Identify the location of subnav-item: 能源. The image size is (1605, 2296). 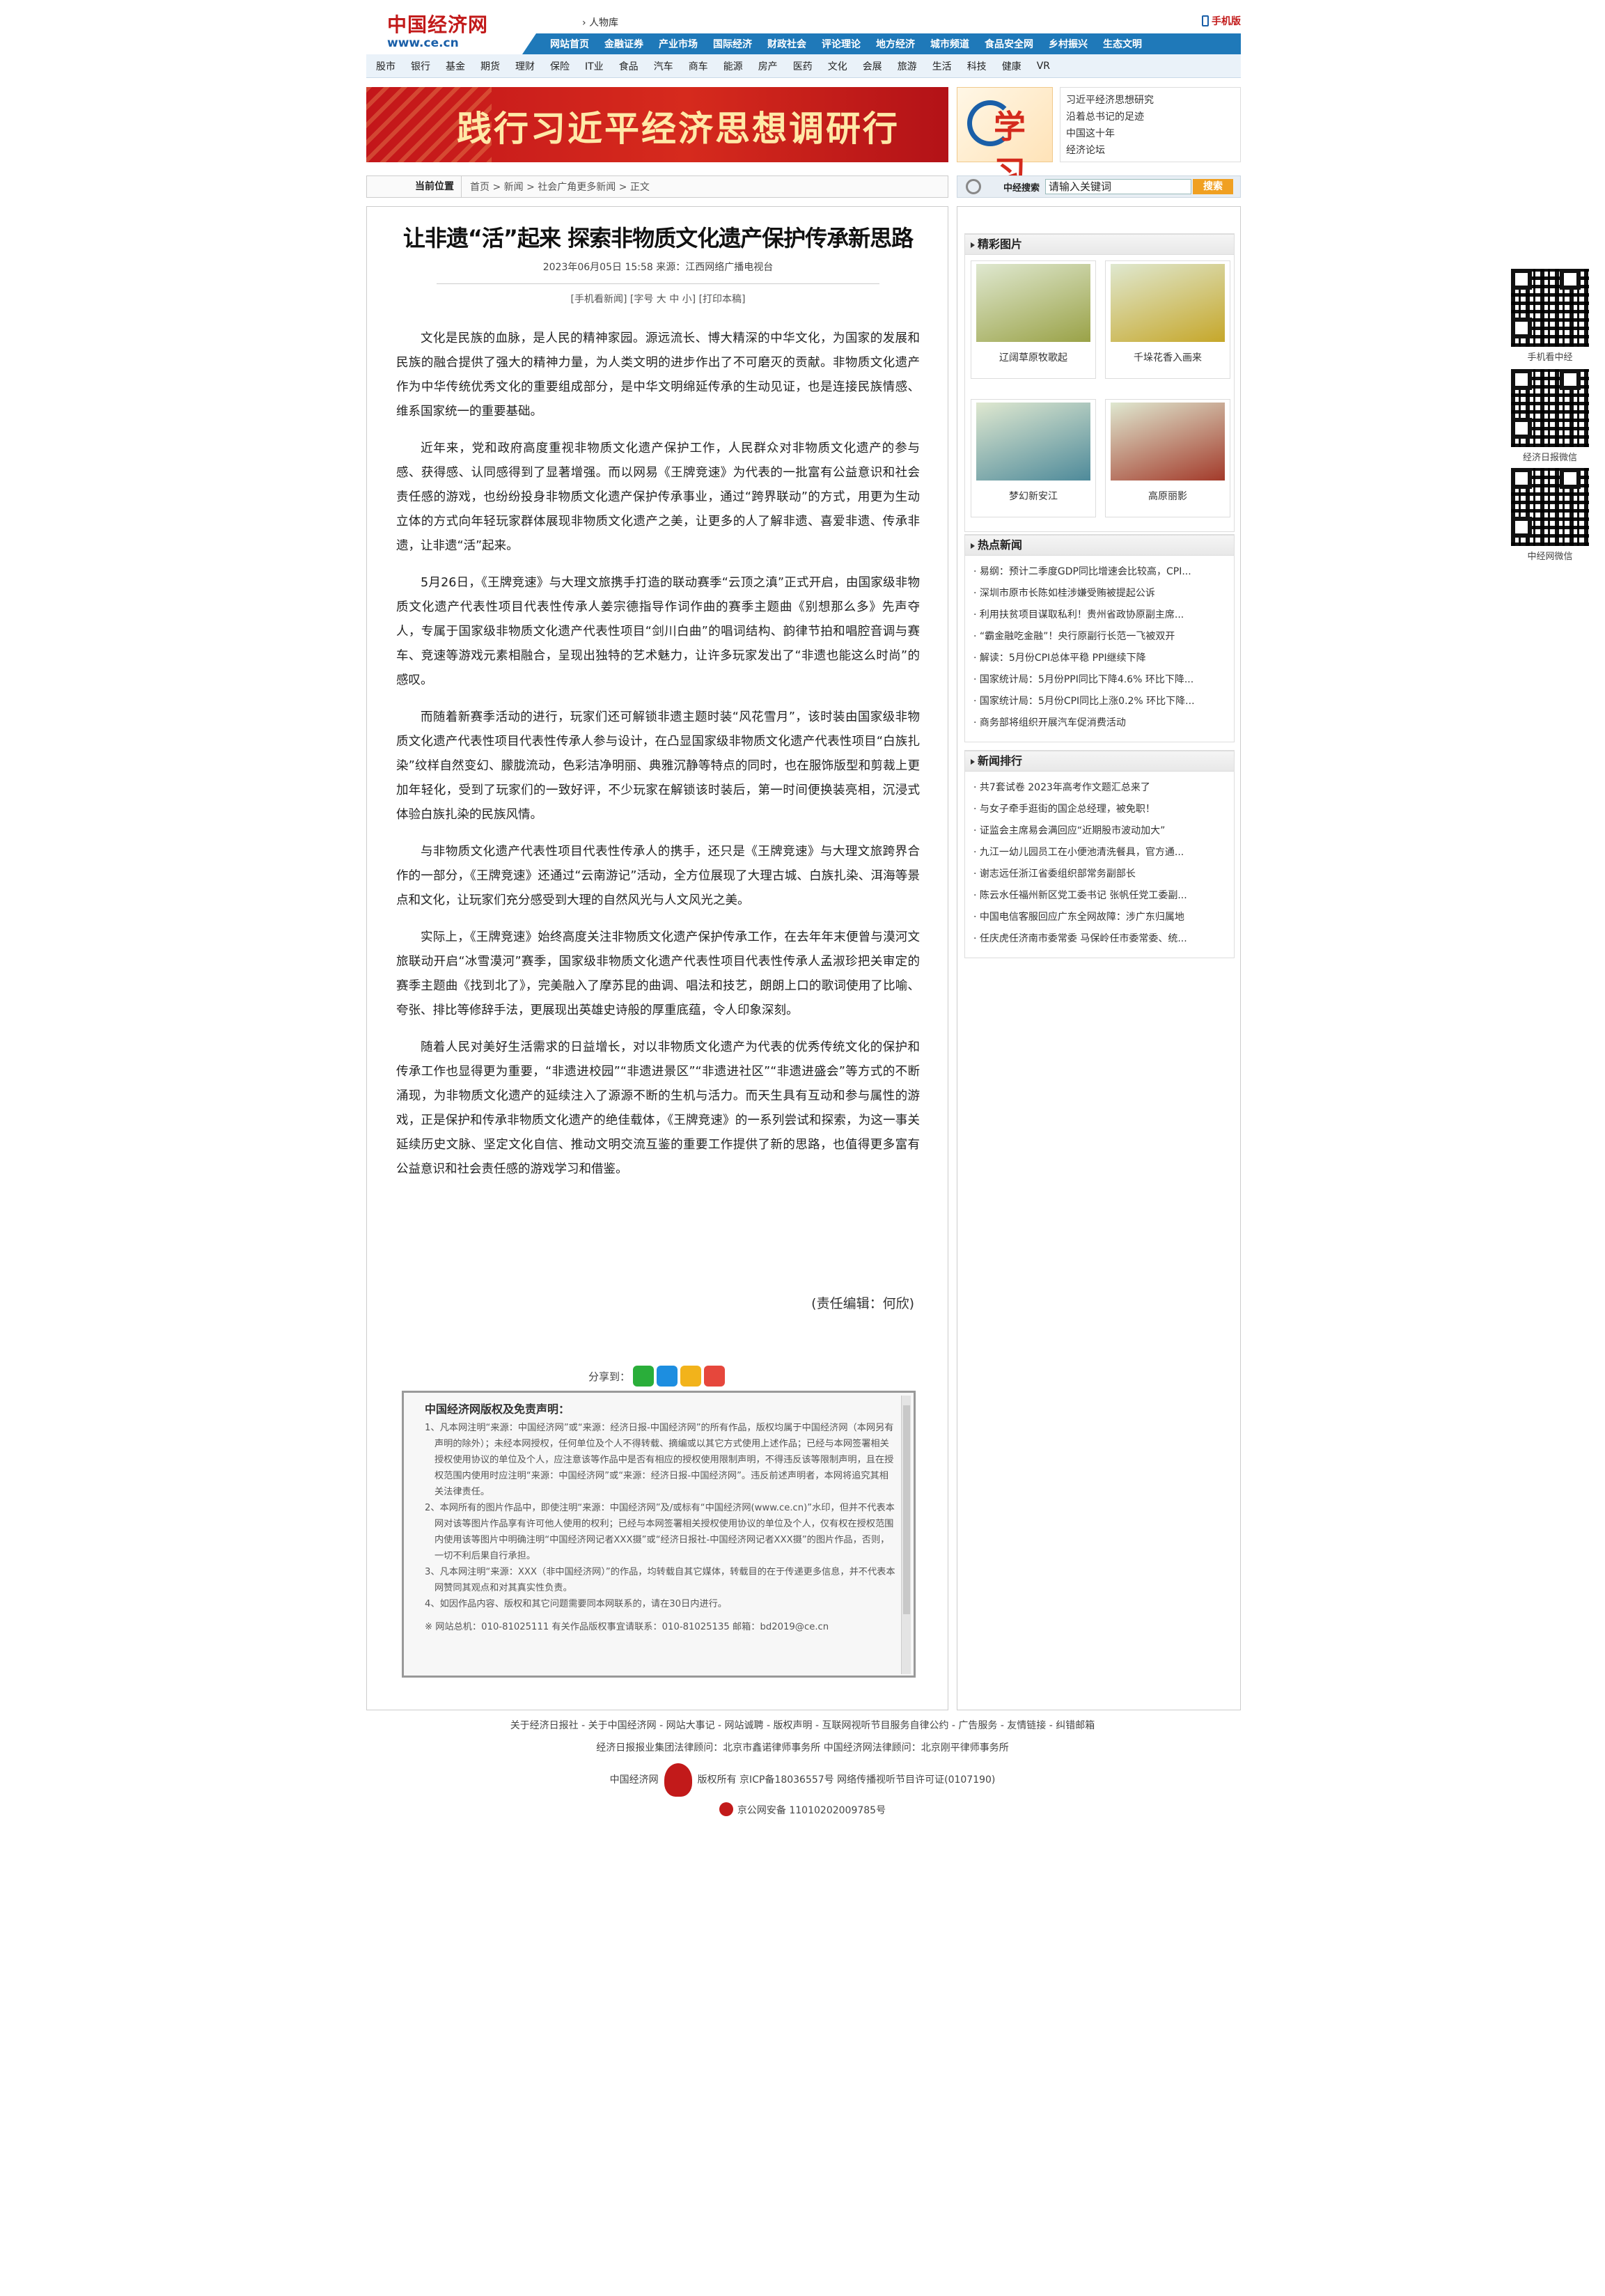
(733, 66).